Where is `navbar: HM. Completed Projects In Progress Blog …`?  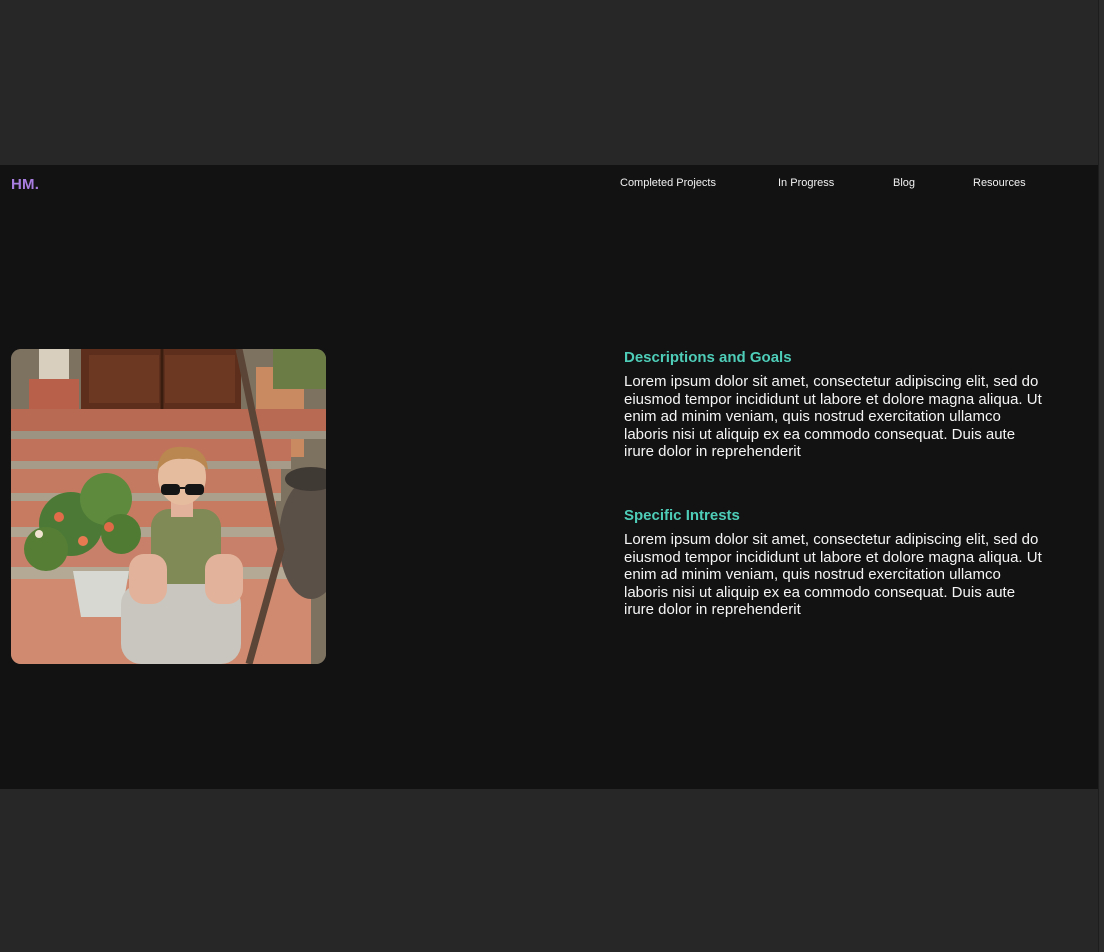
navbar: HM. Completed Projects In Progress Blog … is located at coordinates (549, 185).